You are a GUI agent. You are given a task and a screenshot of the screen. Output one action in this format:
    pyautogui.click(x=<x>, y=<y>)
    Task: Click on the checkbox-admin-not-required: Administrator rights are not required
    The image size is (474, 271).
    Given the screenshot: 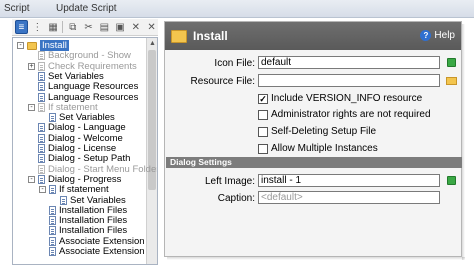 What is the action you would take?
    pyautogui.click(x=344, y=114)
    